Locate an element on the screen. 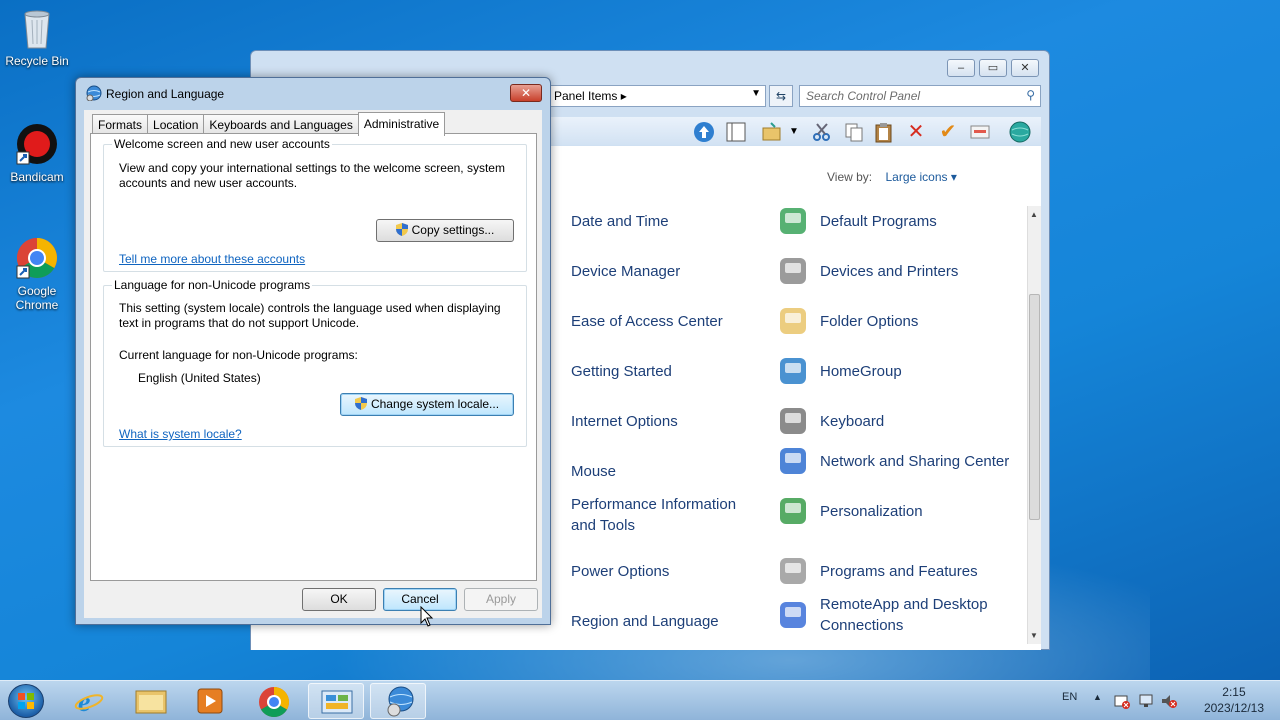 The width and height of the screenshot is (1280, 720). control-panel-item: Performance Information and Tools is located at coordinates (666, 515).